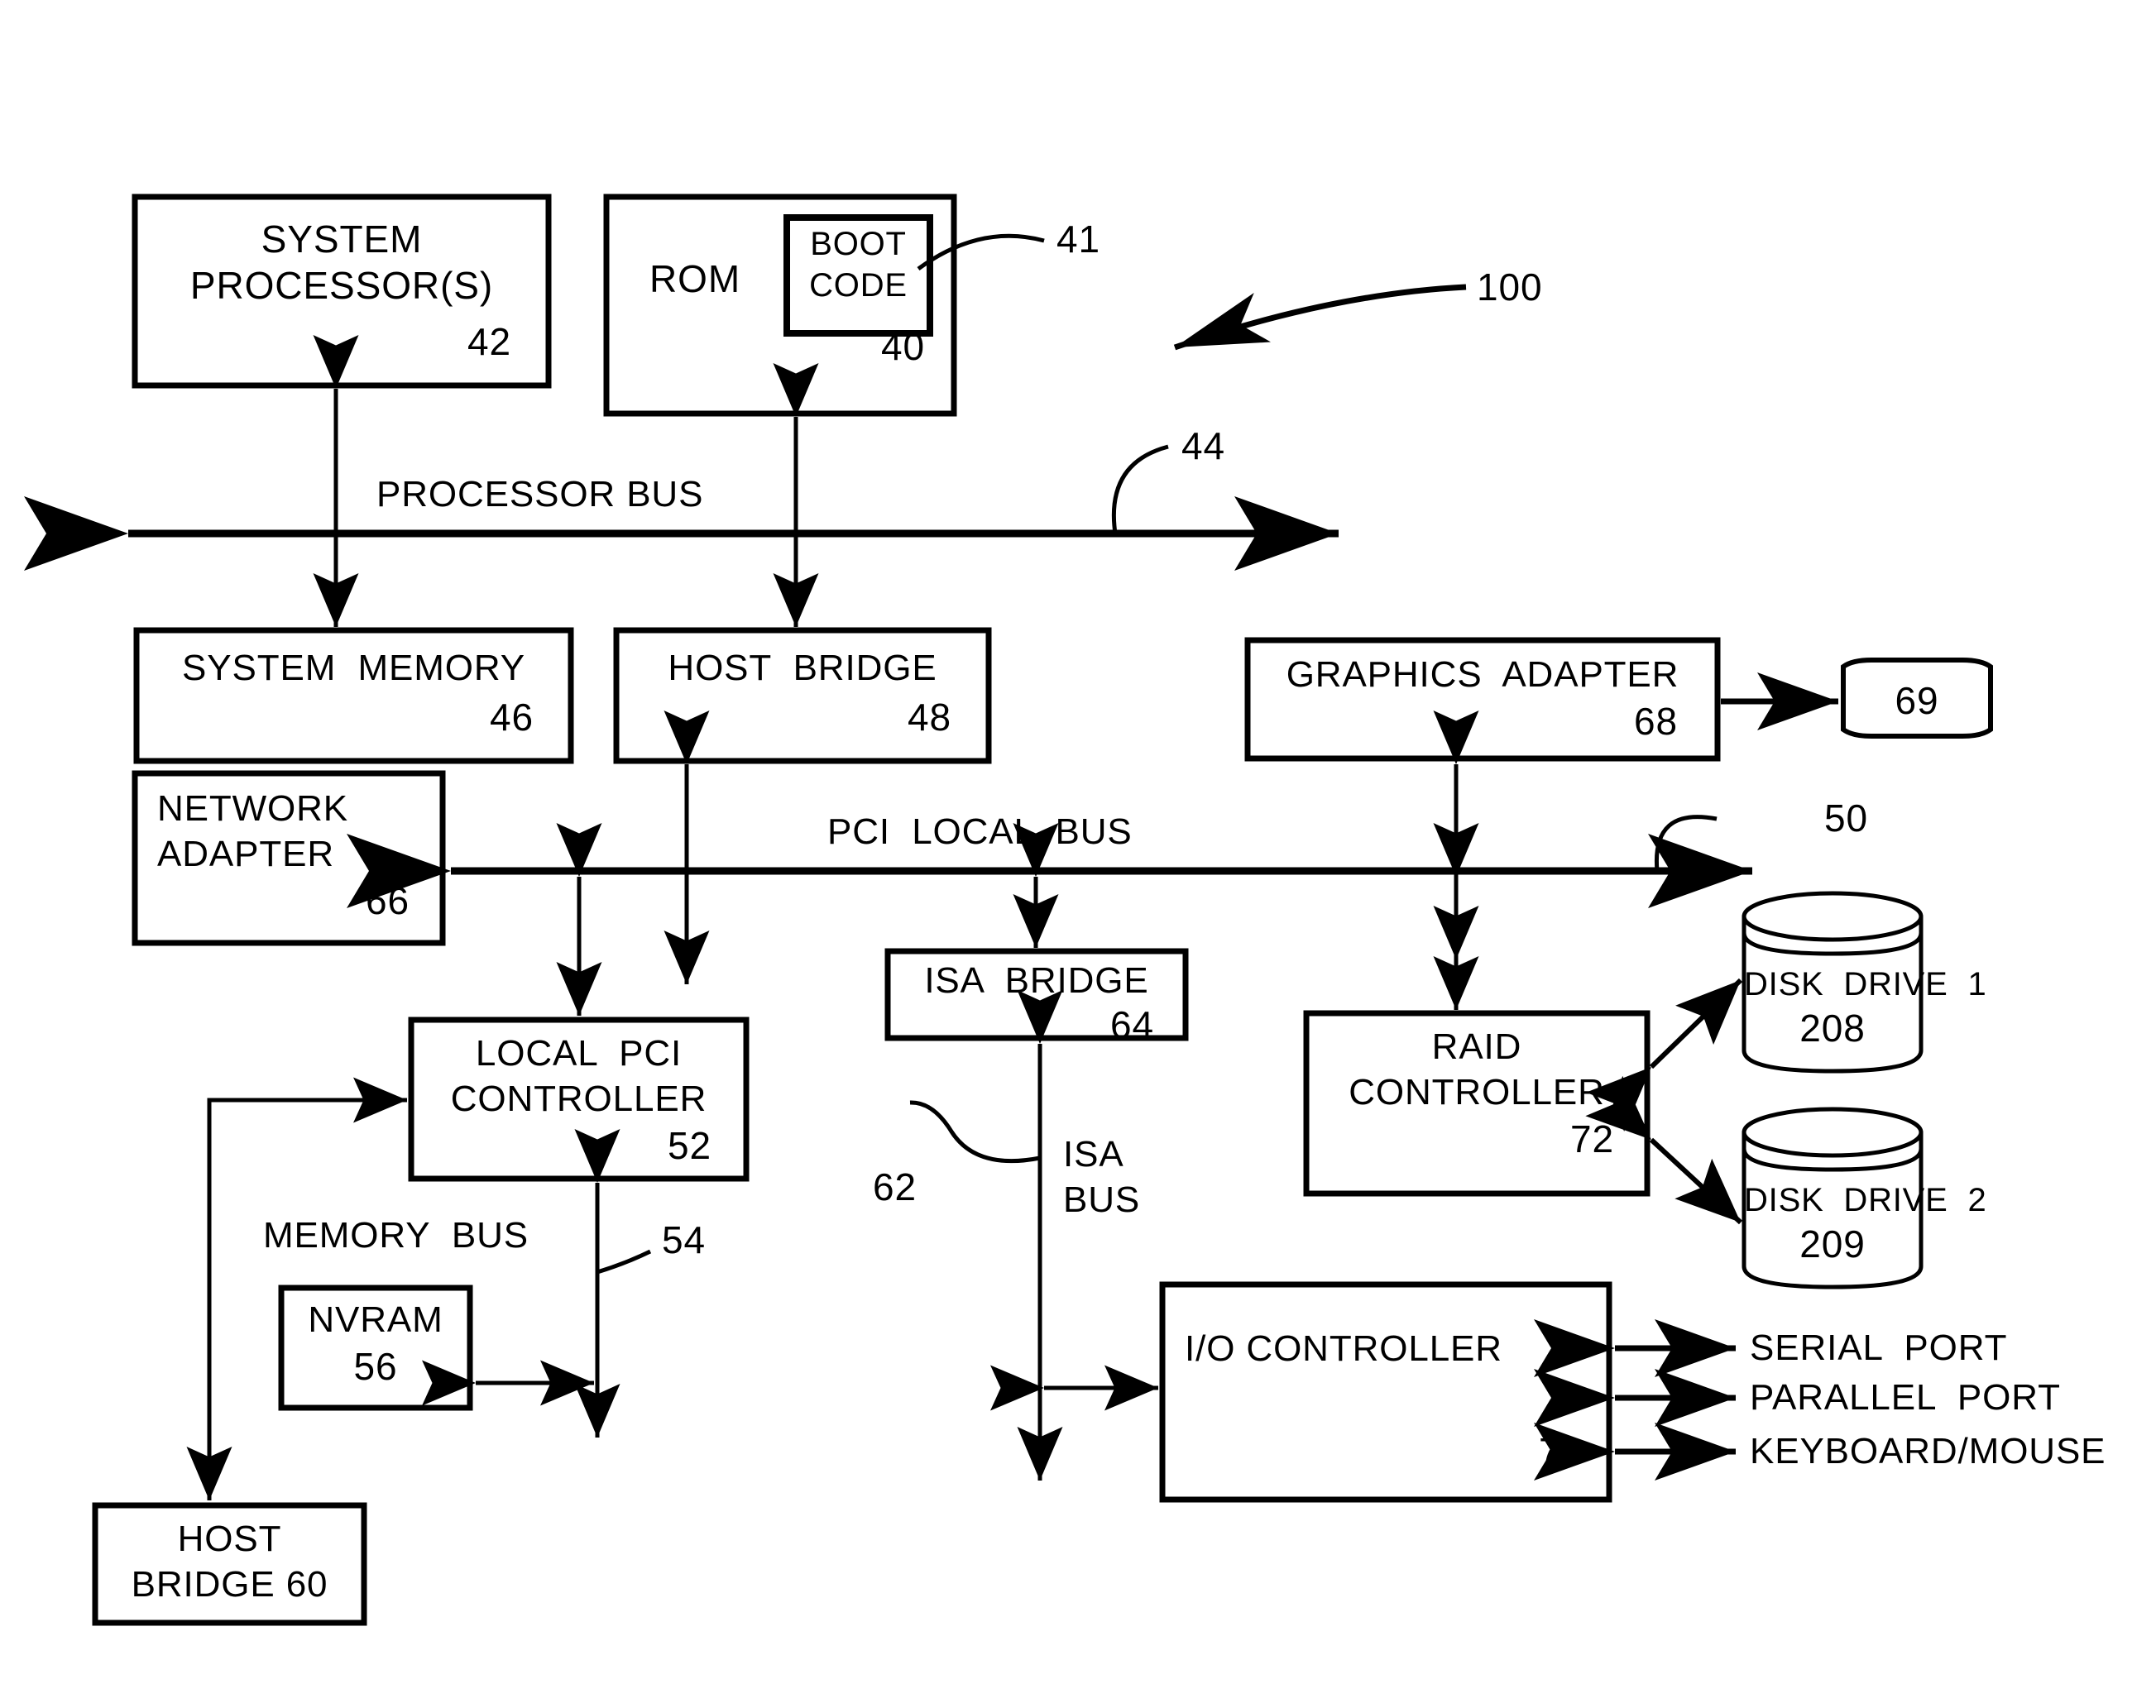 The image size is (2156, 1708). What do you see at coordinates (1385, 1392) in the screenshot?
I see `block-io-controller` at bounding box center [1385, 1392].